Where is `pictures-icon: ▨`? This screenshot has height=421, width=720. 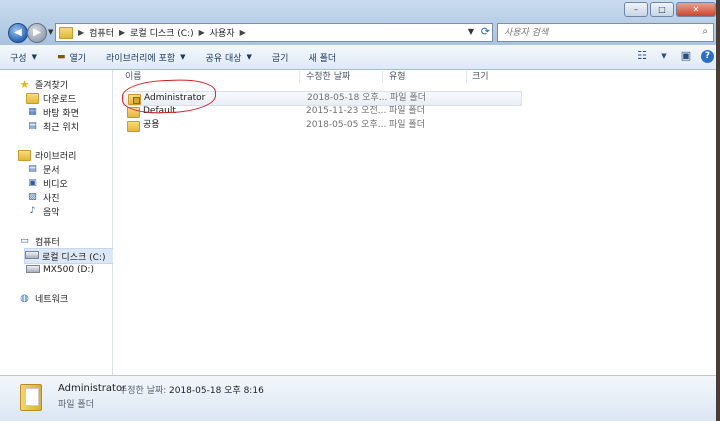 pictures-icon: ▨ is located at coordinates (32, 196).